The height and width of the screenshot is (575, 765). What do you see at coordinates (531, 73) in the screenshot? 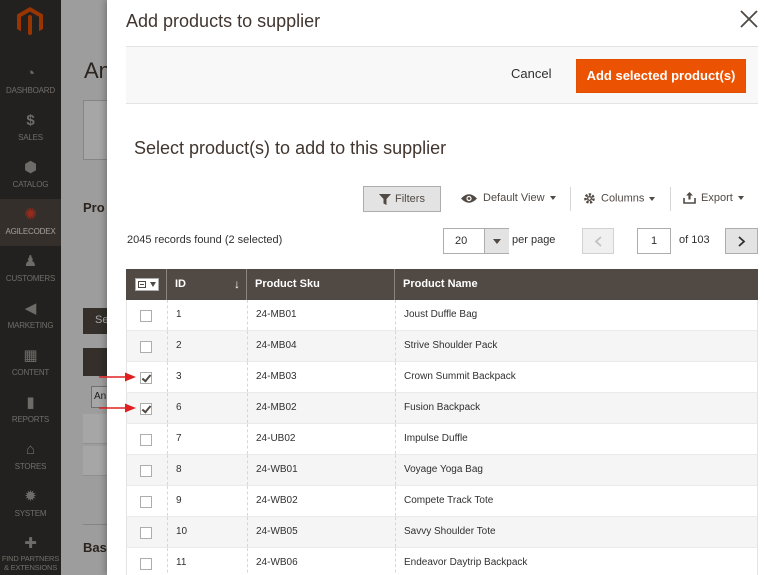
I see `cancel-button: Cancel` at bounding box center [531, 73].